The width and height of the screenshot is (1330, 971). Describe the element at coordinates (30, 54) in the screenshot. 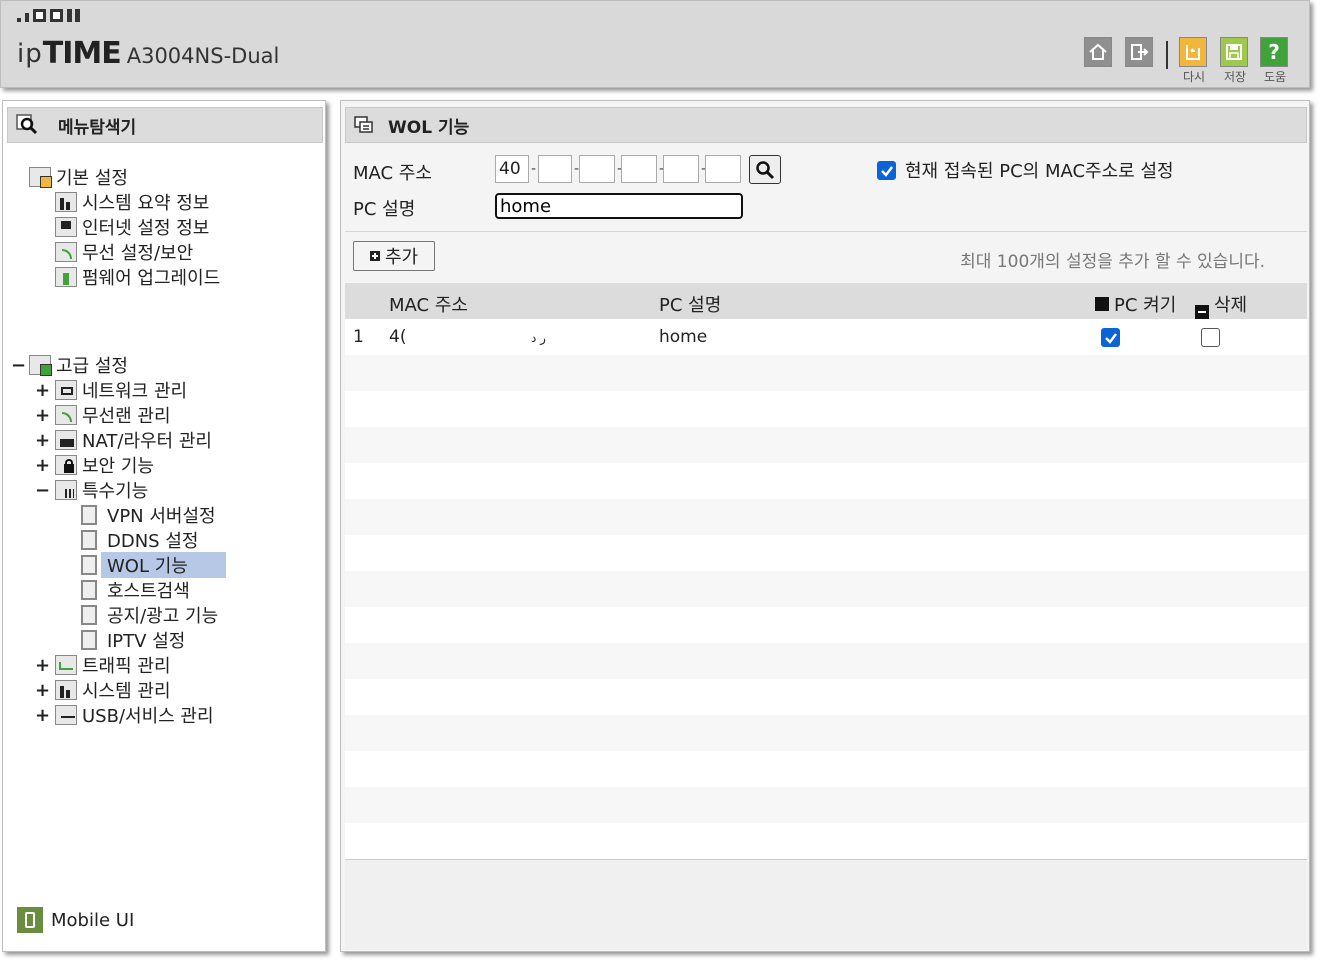

I see `brand-ip: ip` at that location.